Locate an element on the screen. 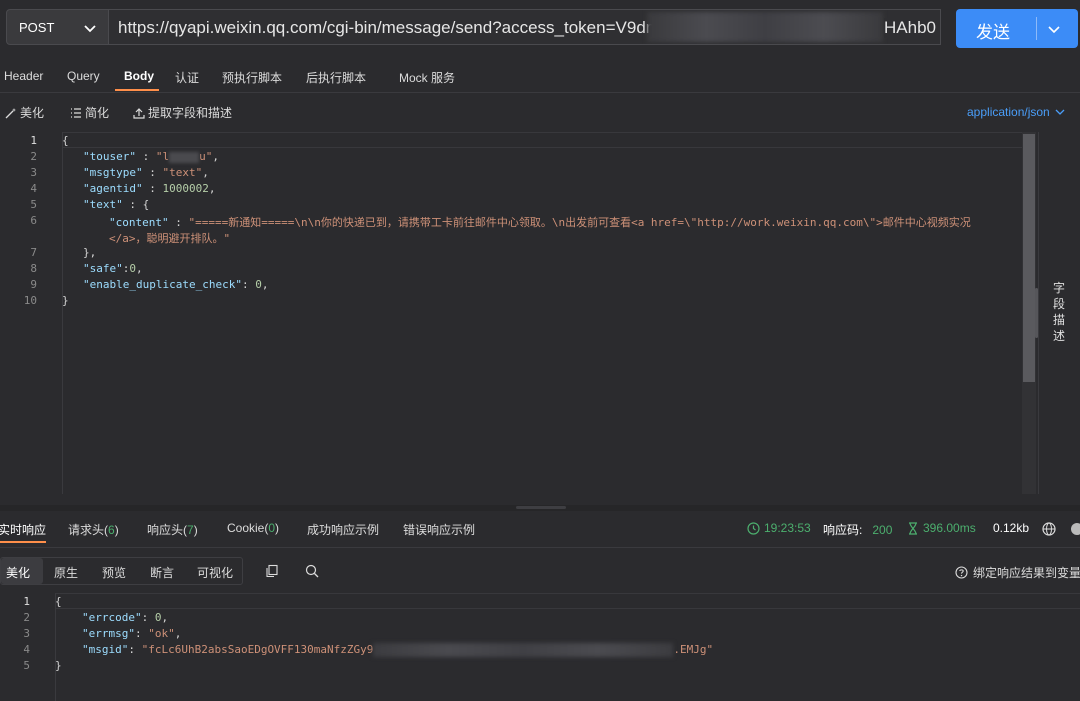 This screenshot has height=701, width=1080. search-icon is located at coordinates (312, 571).